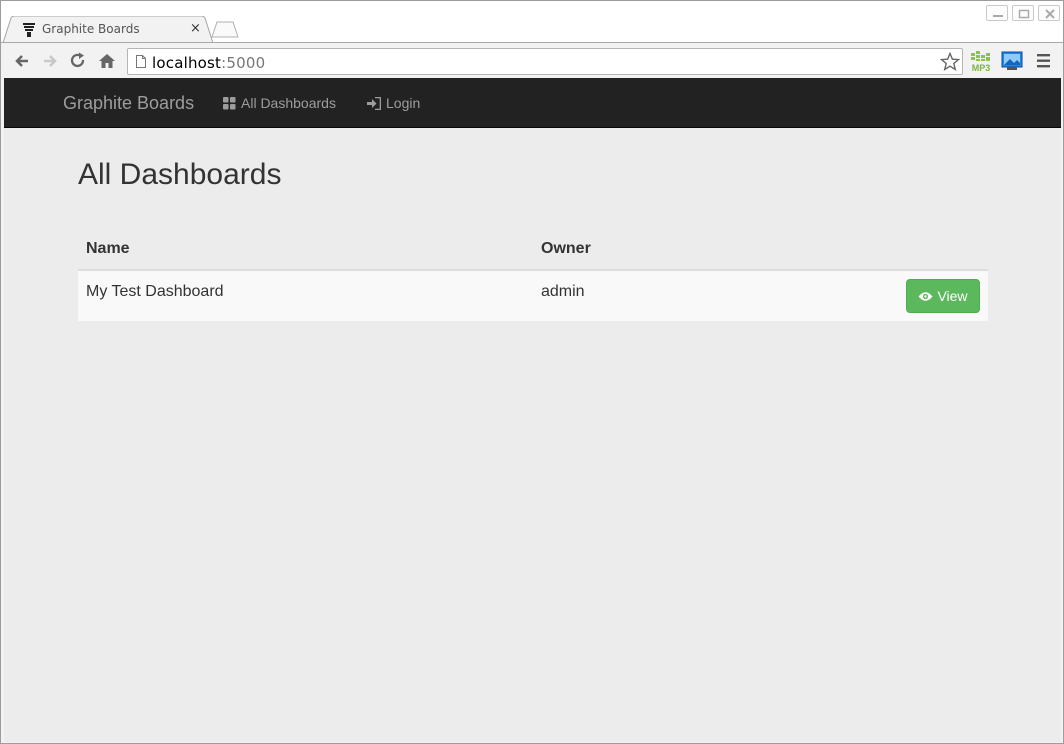  What do you see at coordinates (305, 249) in the screenshot?
I see `column-header-name: Name` at bounding box center [305, 249].